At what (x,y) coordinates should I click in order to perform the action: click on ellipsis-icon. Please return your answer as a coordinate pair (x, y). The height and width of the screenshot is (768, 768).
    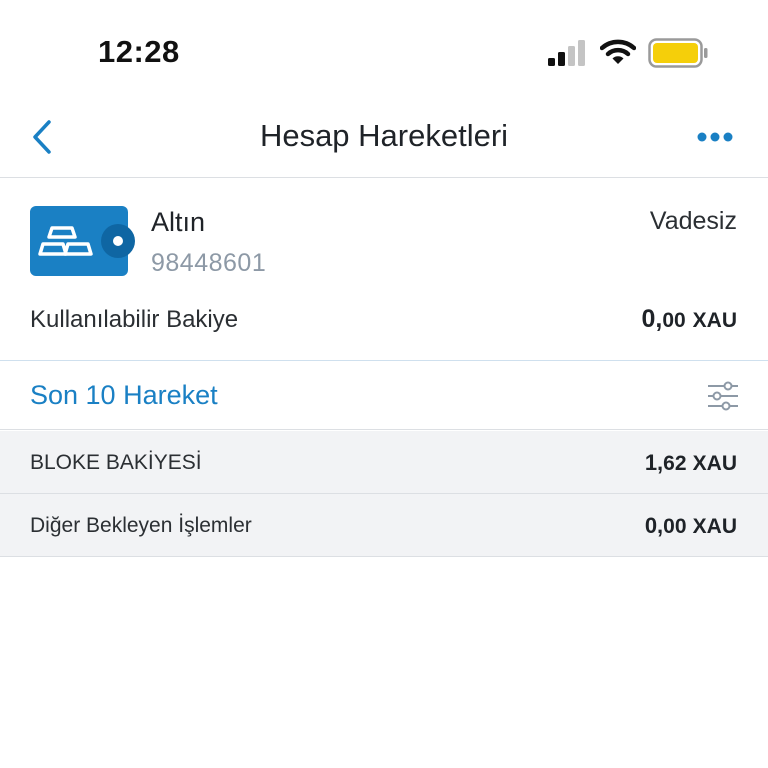
    Looking at the image, I should click on (715, 137).